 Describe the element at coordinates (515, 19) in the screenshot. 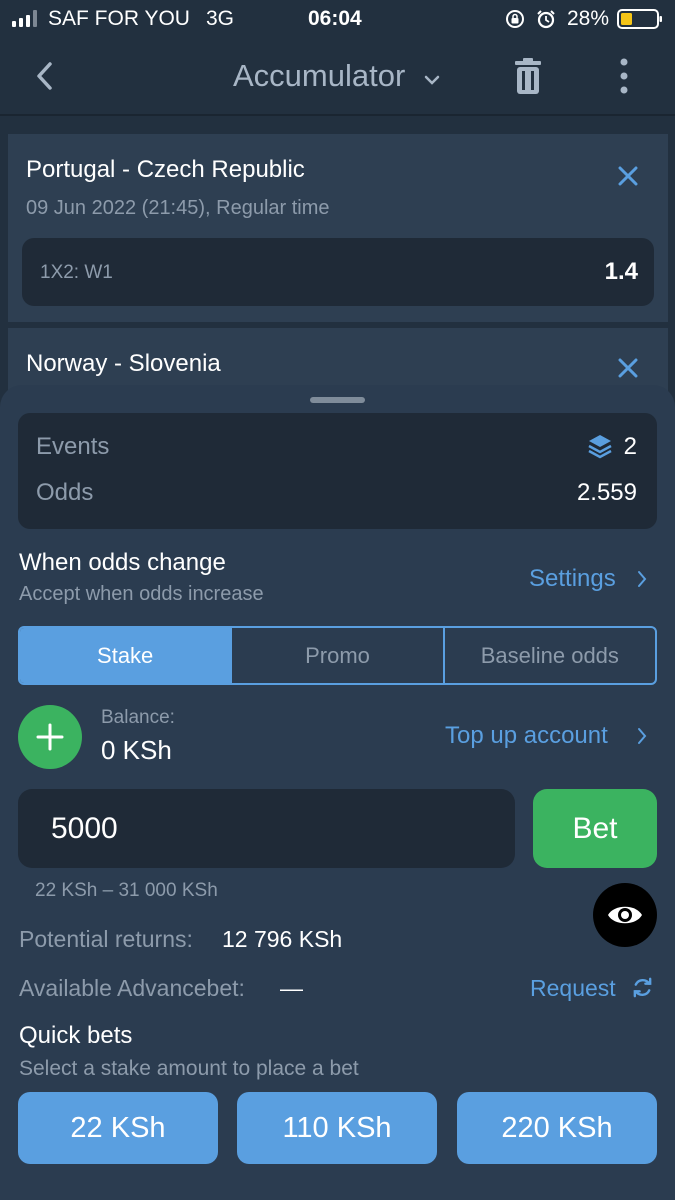

I see `rotation-lock-icon` at that location.